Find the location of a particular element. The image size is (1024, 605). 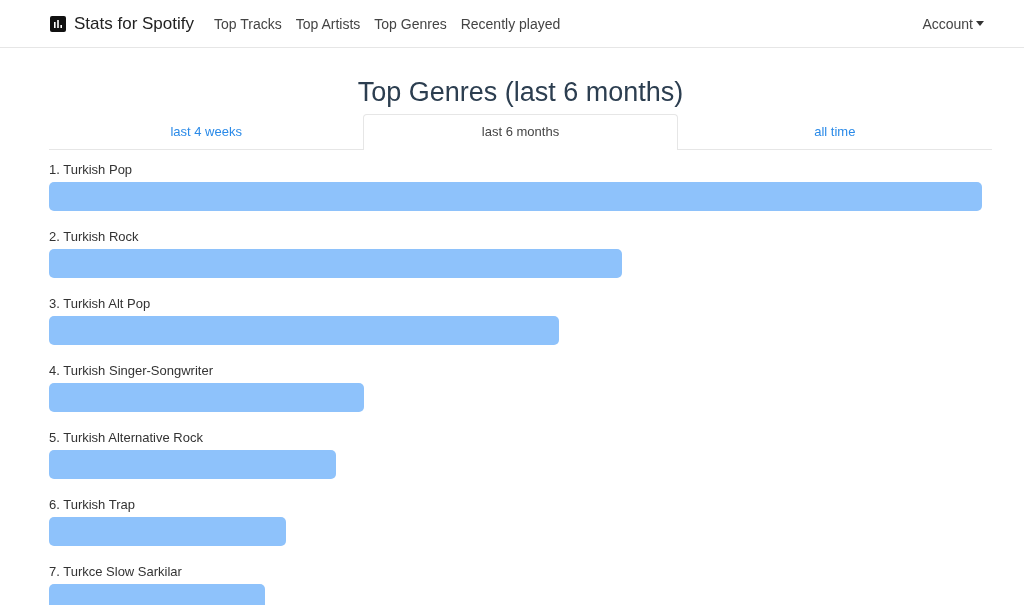

bar-chart-icon is located at coordinates (58, 23).